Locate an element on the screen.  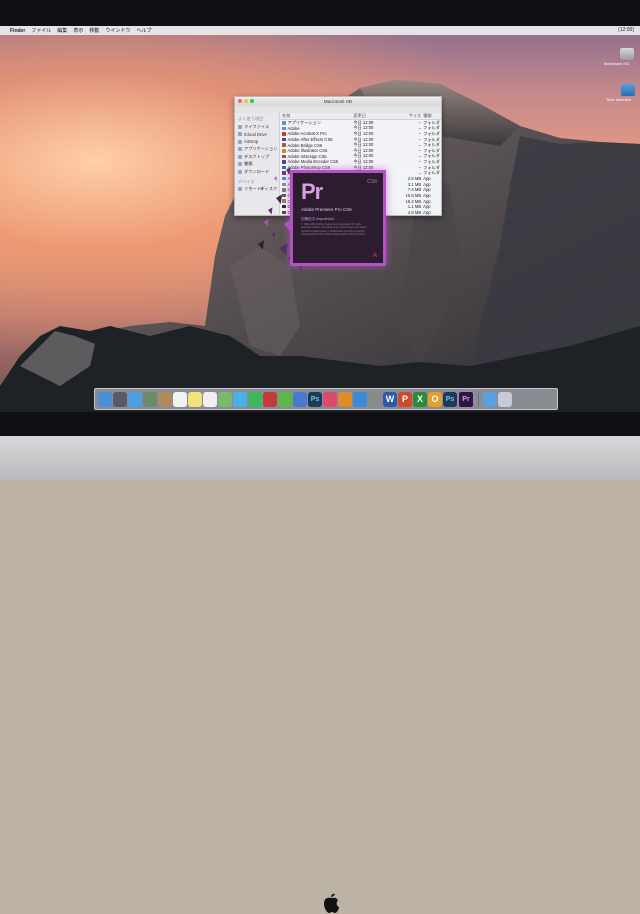
photos-icon is located at coordinates (150, 399).